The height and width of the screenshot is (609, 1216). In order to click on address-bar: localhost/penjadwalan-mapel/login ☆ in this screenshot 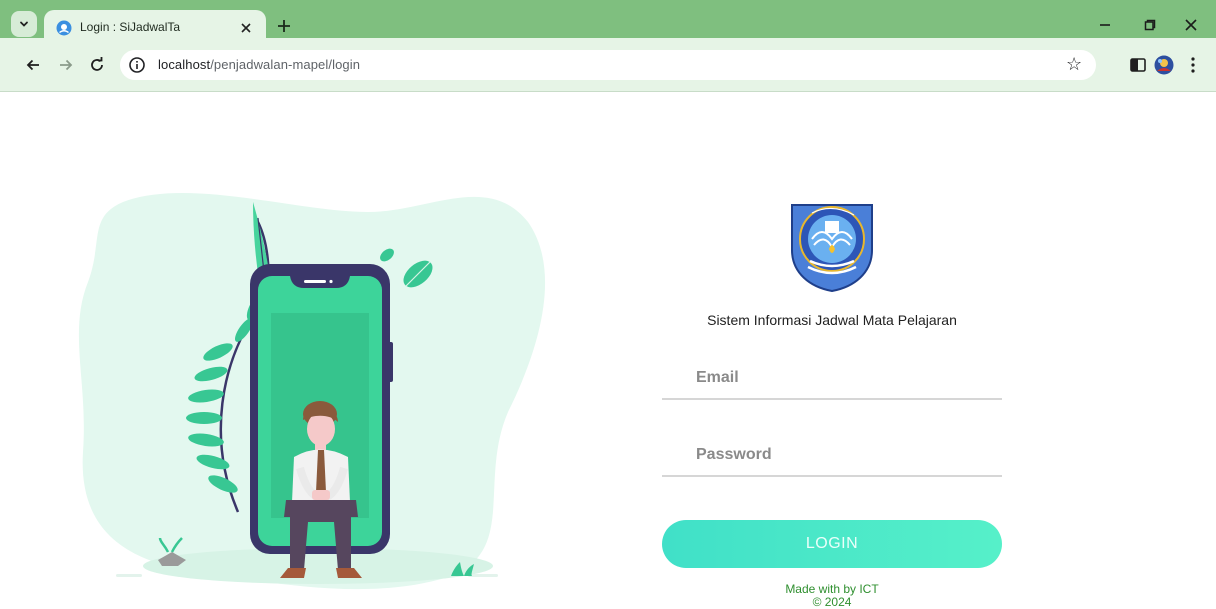, I will do `click(608, 65)`.